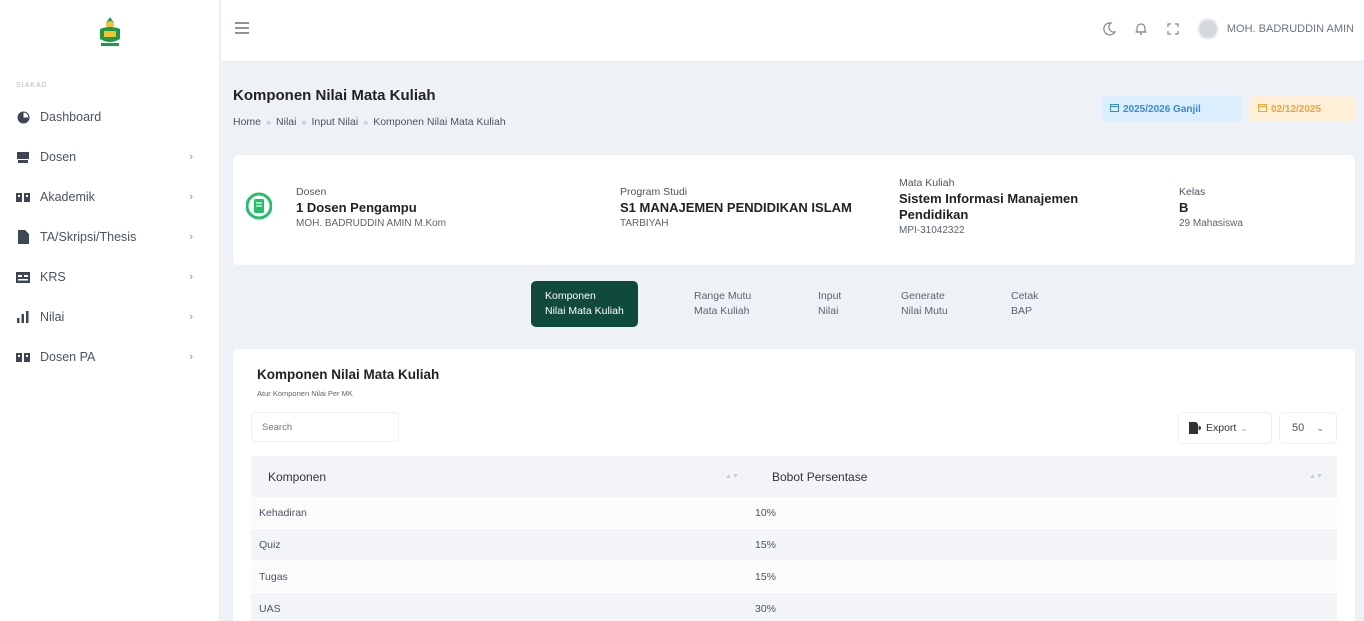 The image size is (1364, 621). I want to click on semester-badge-text: 2025/2026 Ganjil, so click(1162, 109).